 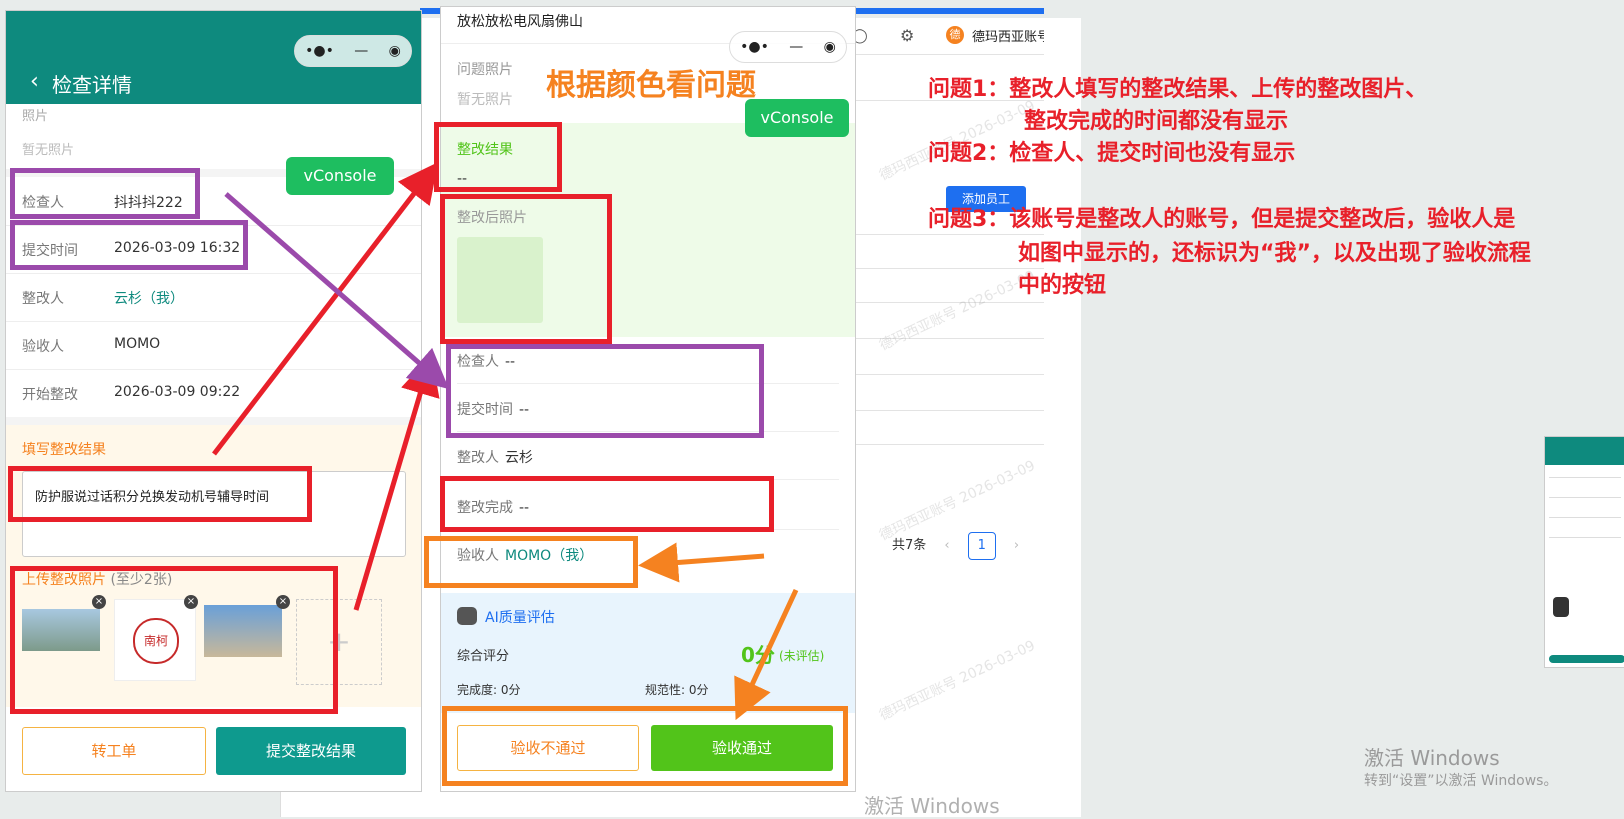 I want to click on issue-3-line-3: 中的按钮, so click(x=1062, y=285).